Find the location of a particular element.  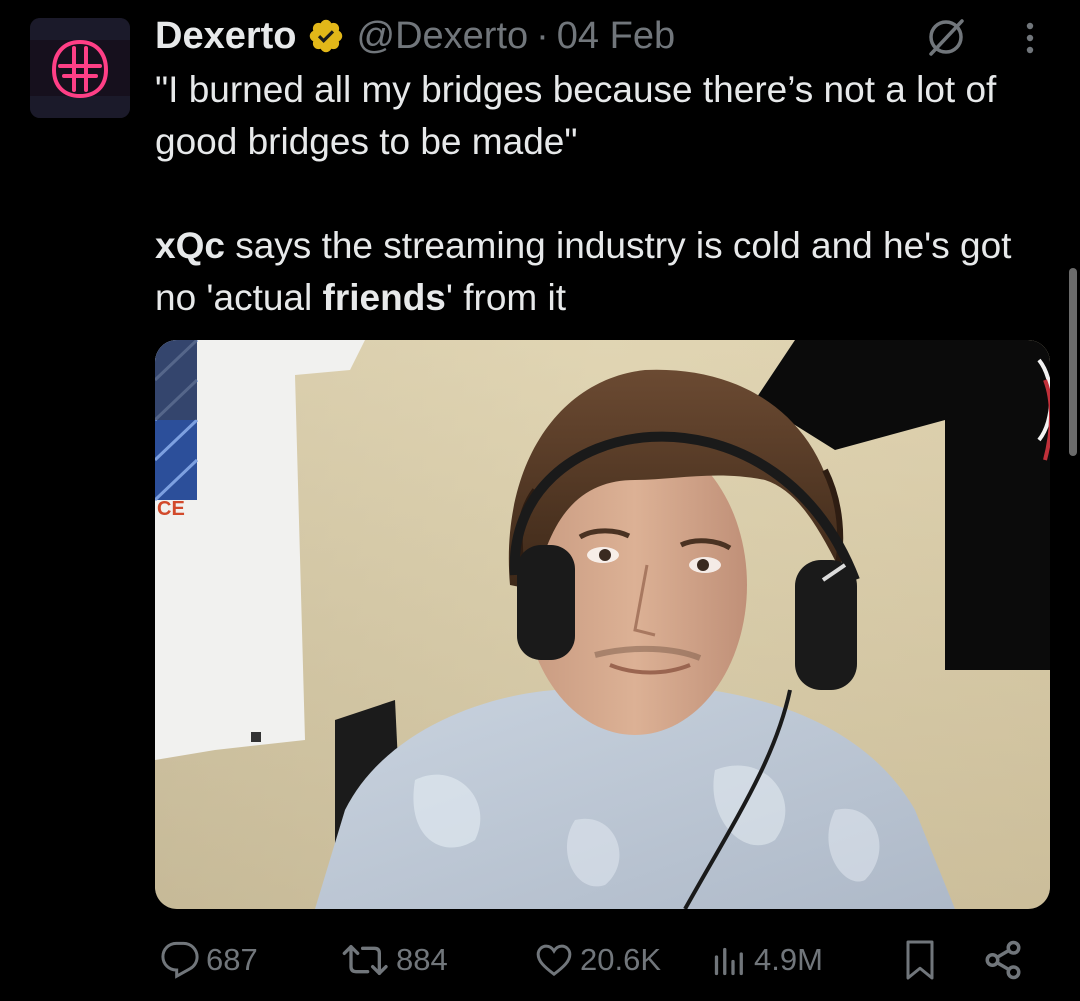

svg-text: CE is located at coordinates (171, 509).